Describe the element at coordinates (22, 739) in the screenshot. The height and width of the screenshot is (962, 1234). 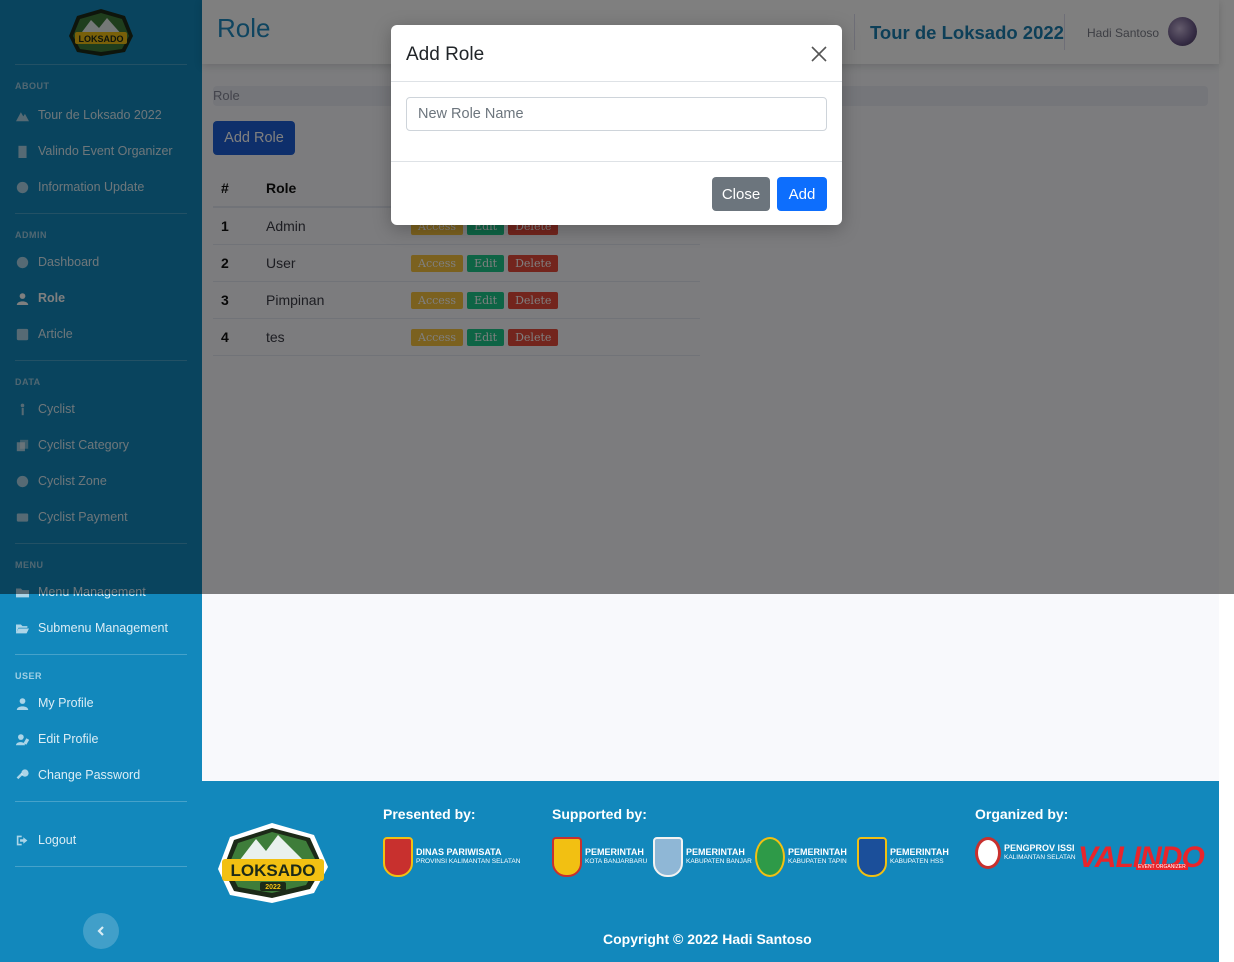
I see `user-edit-icon` at that location.